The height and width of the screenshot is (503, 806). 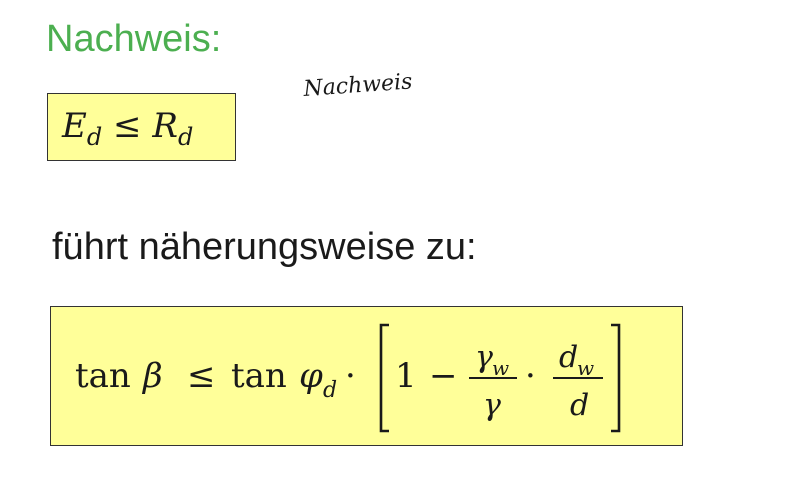 I want to click on formula-minus: −, so click(x=443, y=376).